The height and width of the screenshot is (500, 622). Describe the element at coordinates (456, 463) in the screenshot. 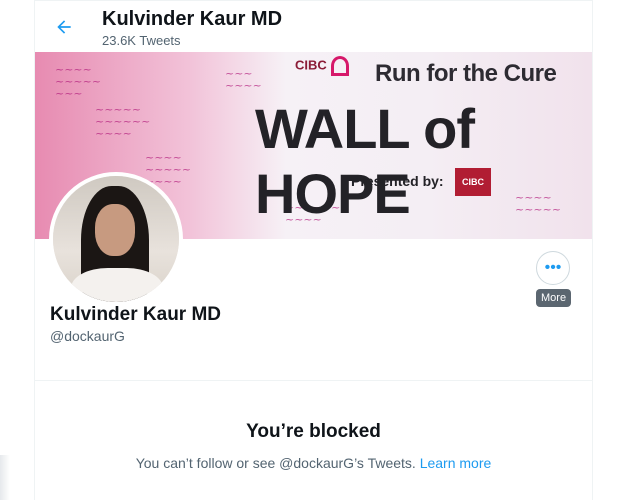

I see `learn-more-link: Learn more` at that location.